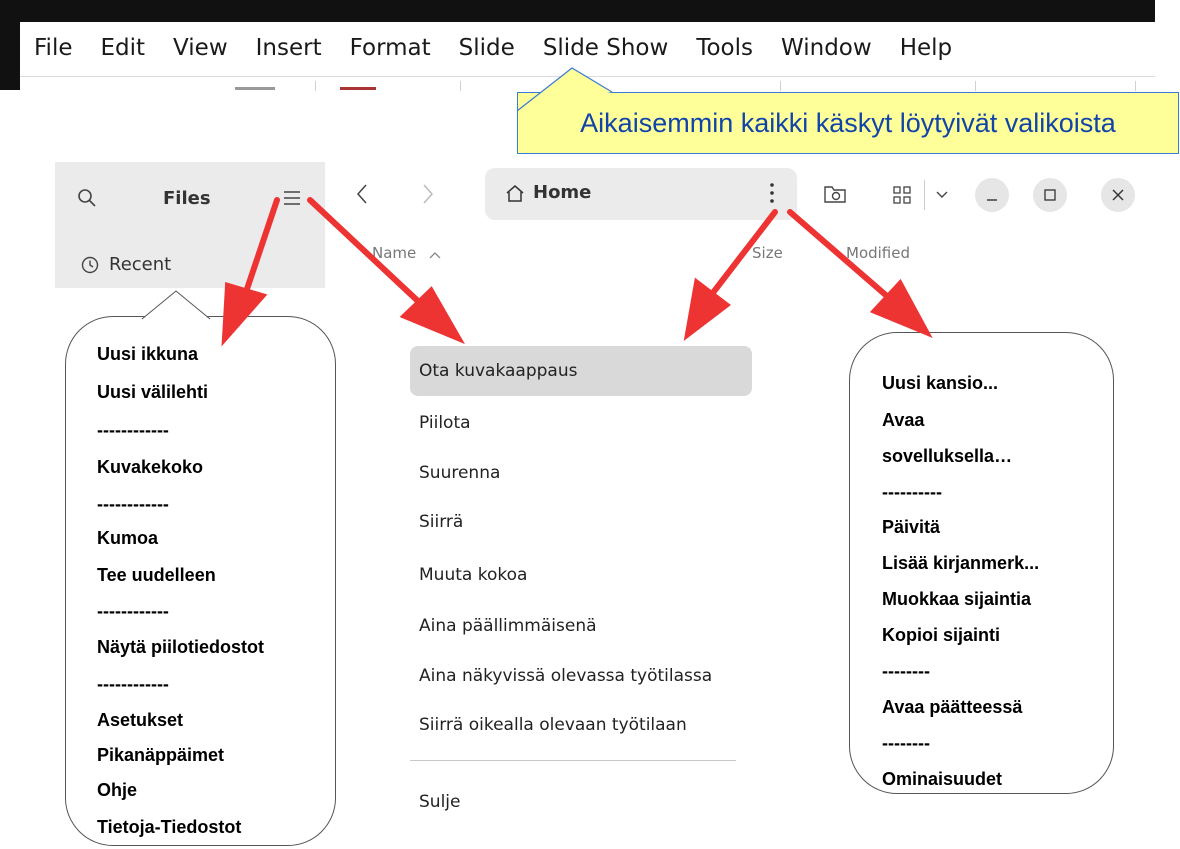 This screenshot has height=849, width=1180. What do you see at coordinates (292, 198) in the screenshot?
I see `hamburger-menu-icon` at bounding box center [292, 198].